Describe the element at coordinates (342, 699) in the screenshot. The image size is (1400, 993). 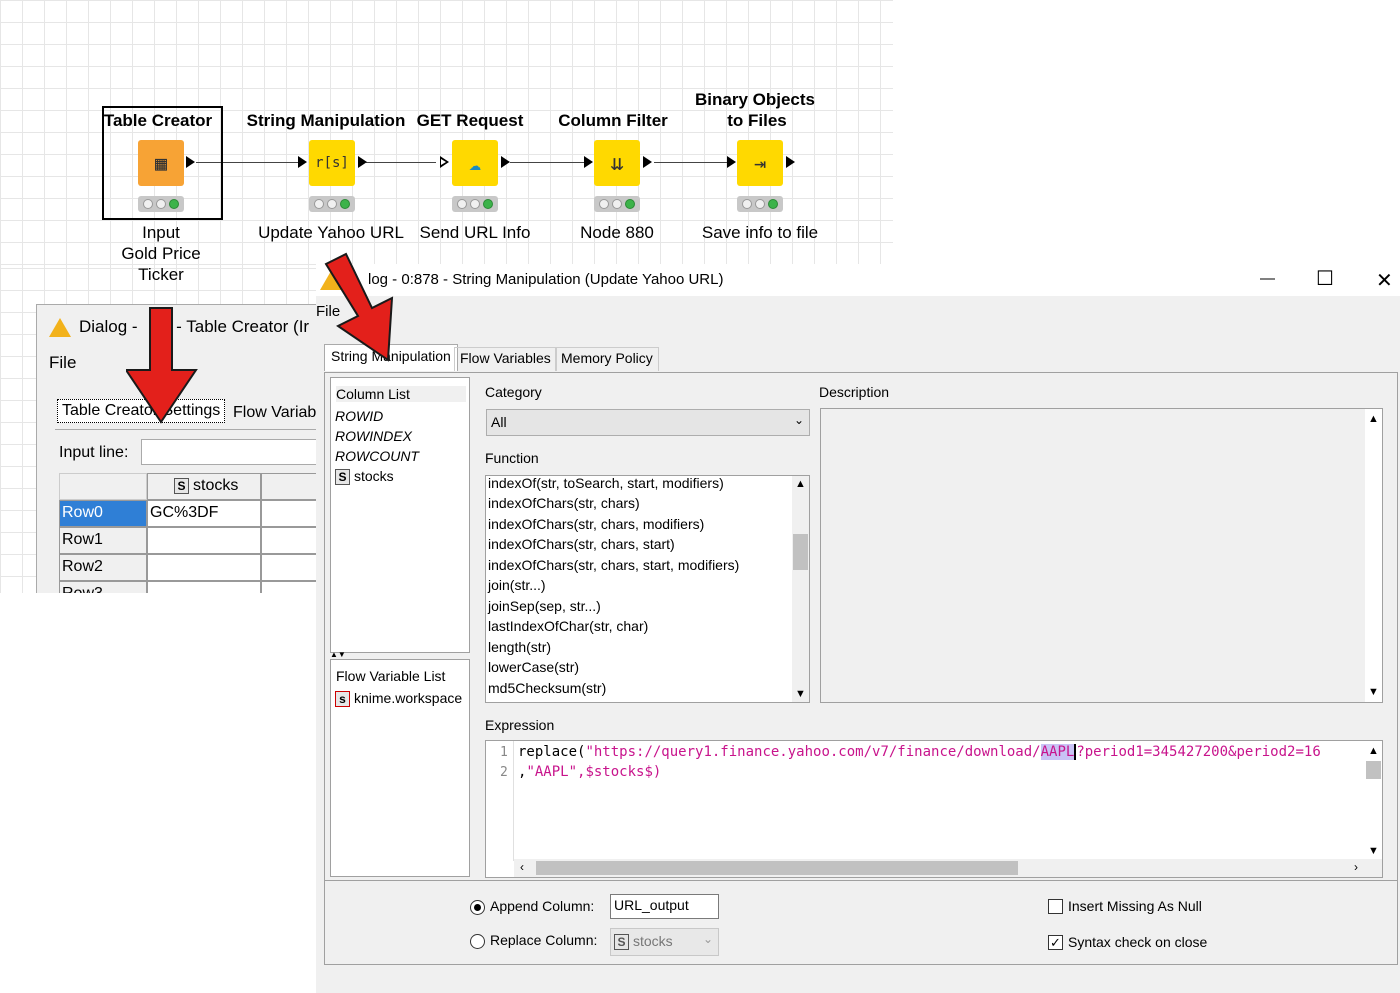
I see `flow-variable-string-icon: s` at that location.